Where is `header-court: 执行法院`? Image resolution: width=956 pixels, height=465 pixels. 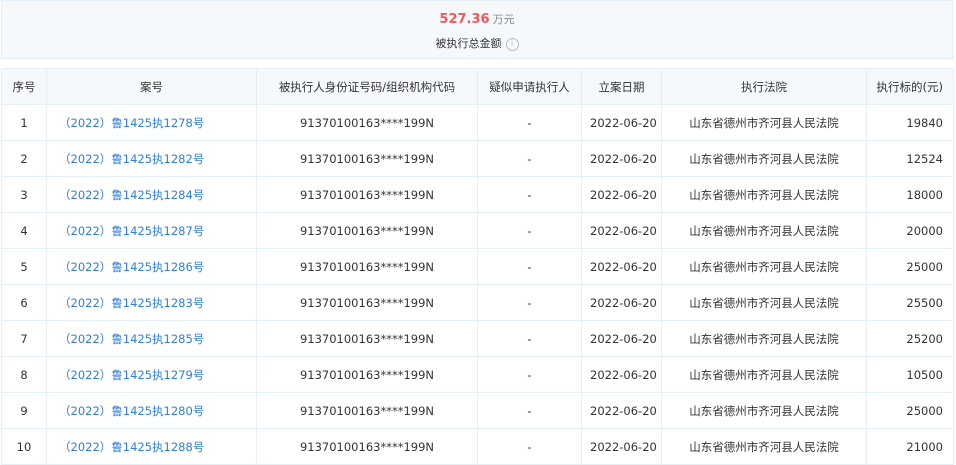
header-court: 执行法院 is located at coordinates (764, 86).